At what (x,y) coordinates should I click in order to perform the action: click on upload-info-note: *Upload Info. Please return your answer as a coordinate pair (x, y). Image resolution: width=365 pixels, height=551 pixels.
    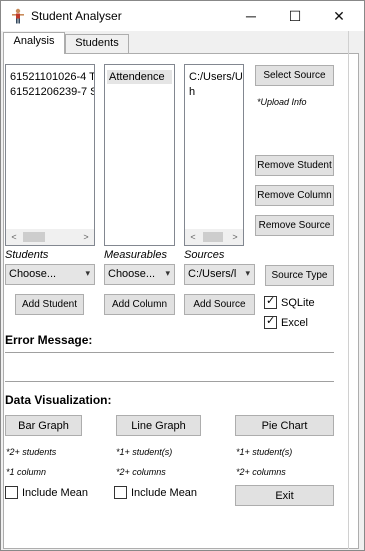
    Looking at the image, I should click on (282, 102).